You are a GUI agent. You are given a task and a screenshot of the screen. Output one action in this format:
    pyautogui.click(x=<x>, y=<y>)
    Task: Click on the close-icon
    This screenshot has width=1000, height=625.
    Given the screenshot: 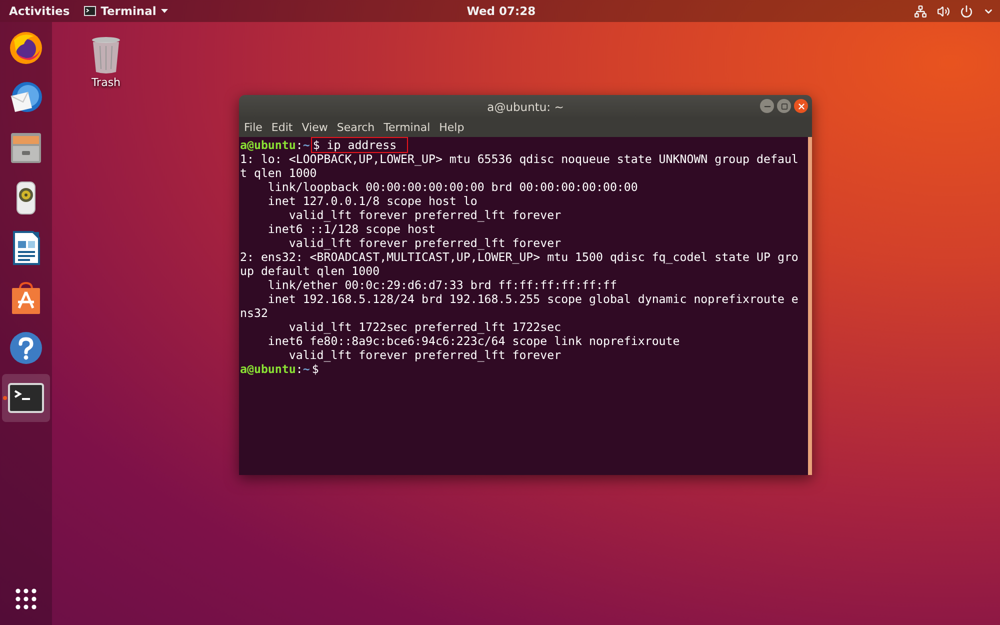 What is the action you would take?
    pyautogui.click(x=801, y=106)
    